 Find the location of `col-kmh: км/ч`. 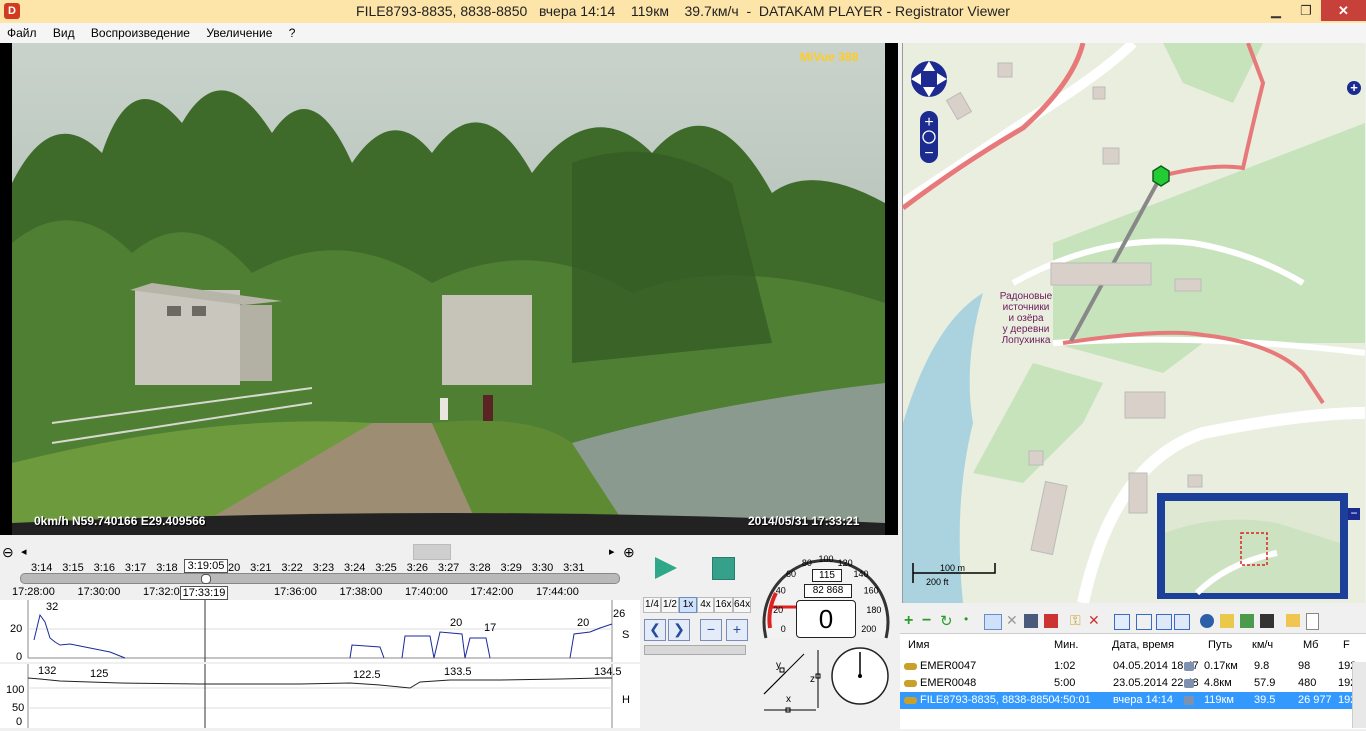

col-kmh: км/ч is located at coordinates (1262, 645).